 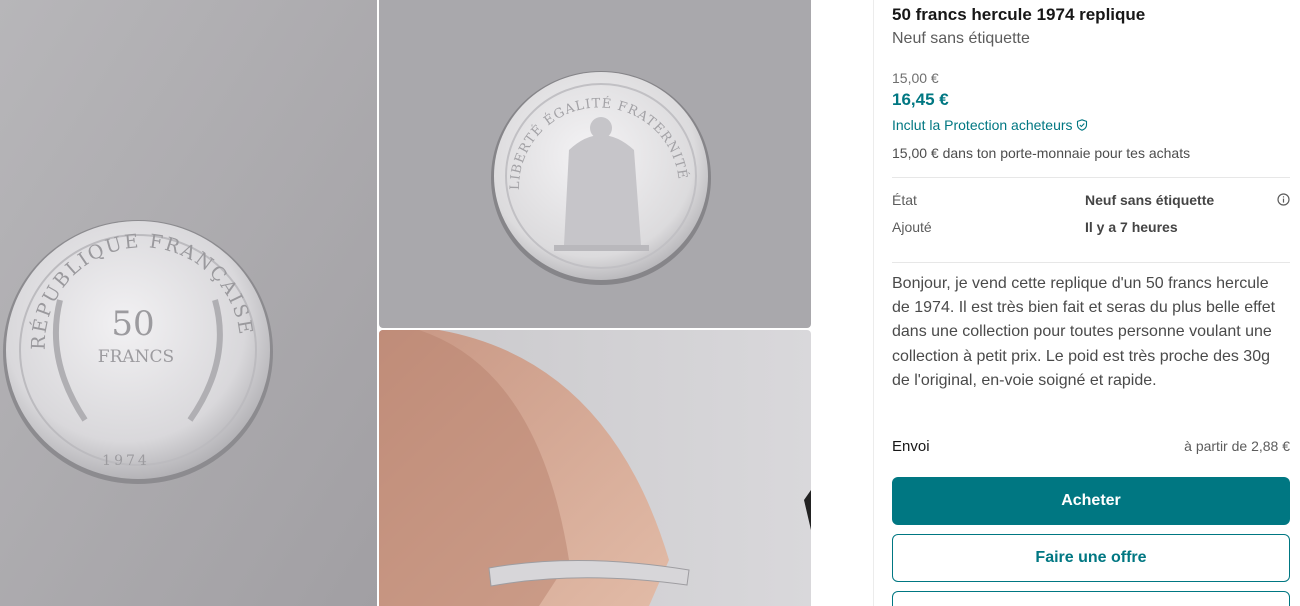 I want to click on item-title: 50 francs hercule 1974 replique, so click(x=1019, y=14).